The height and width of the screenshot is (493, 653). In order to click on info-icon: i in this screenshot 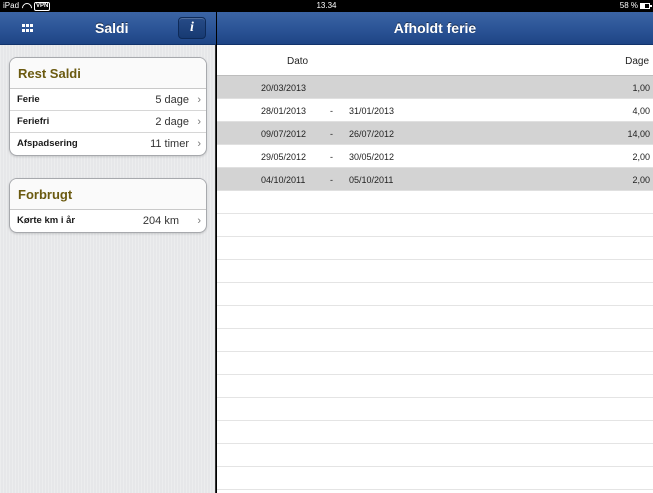, I will do `click(192, 27)`.